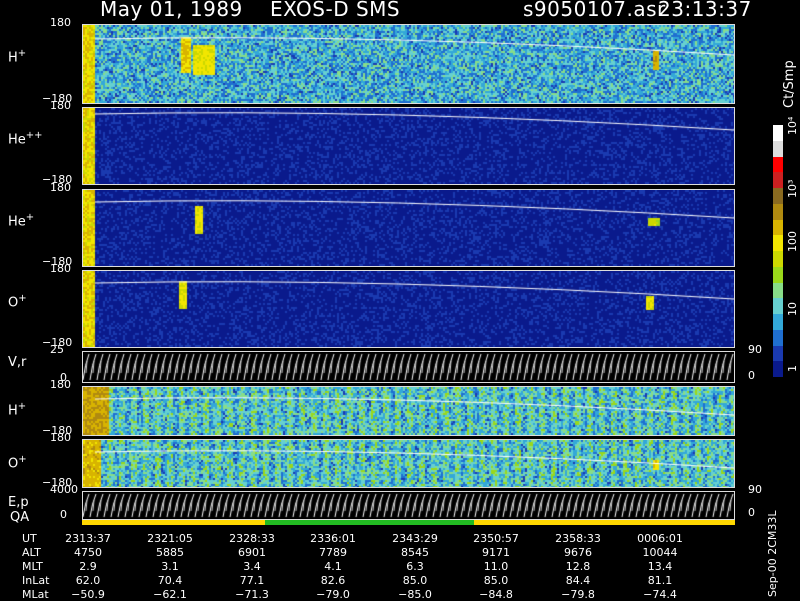  What do you see at coordinates (25, 139) in the screenshot?
I see `panel-label: He++` at bounding box center [25, 139].